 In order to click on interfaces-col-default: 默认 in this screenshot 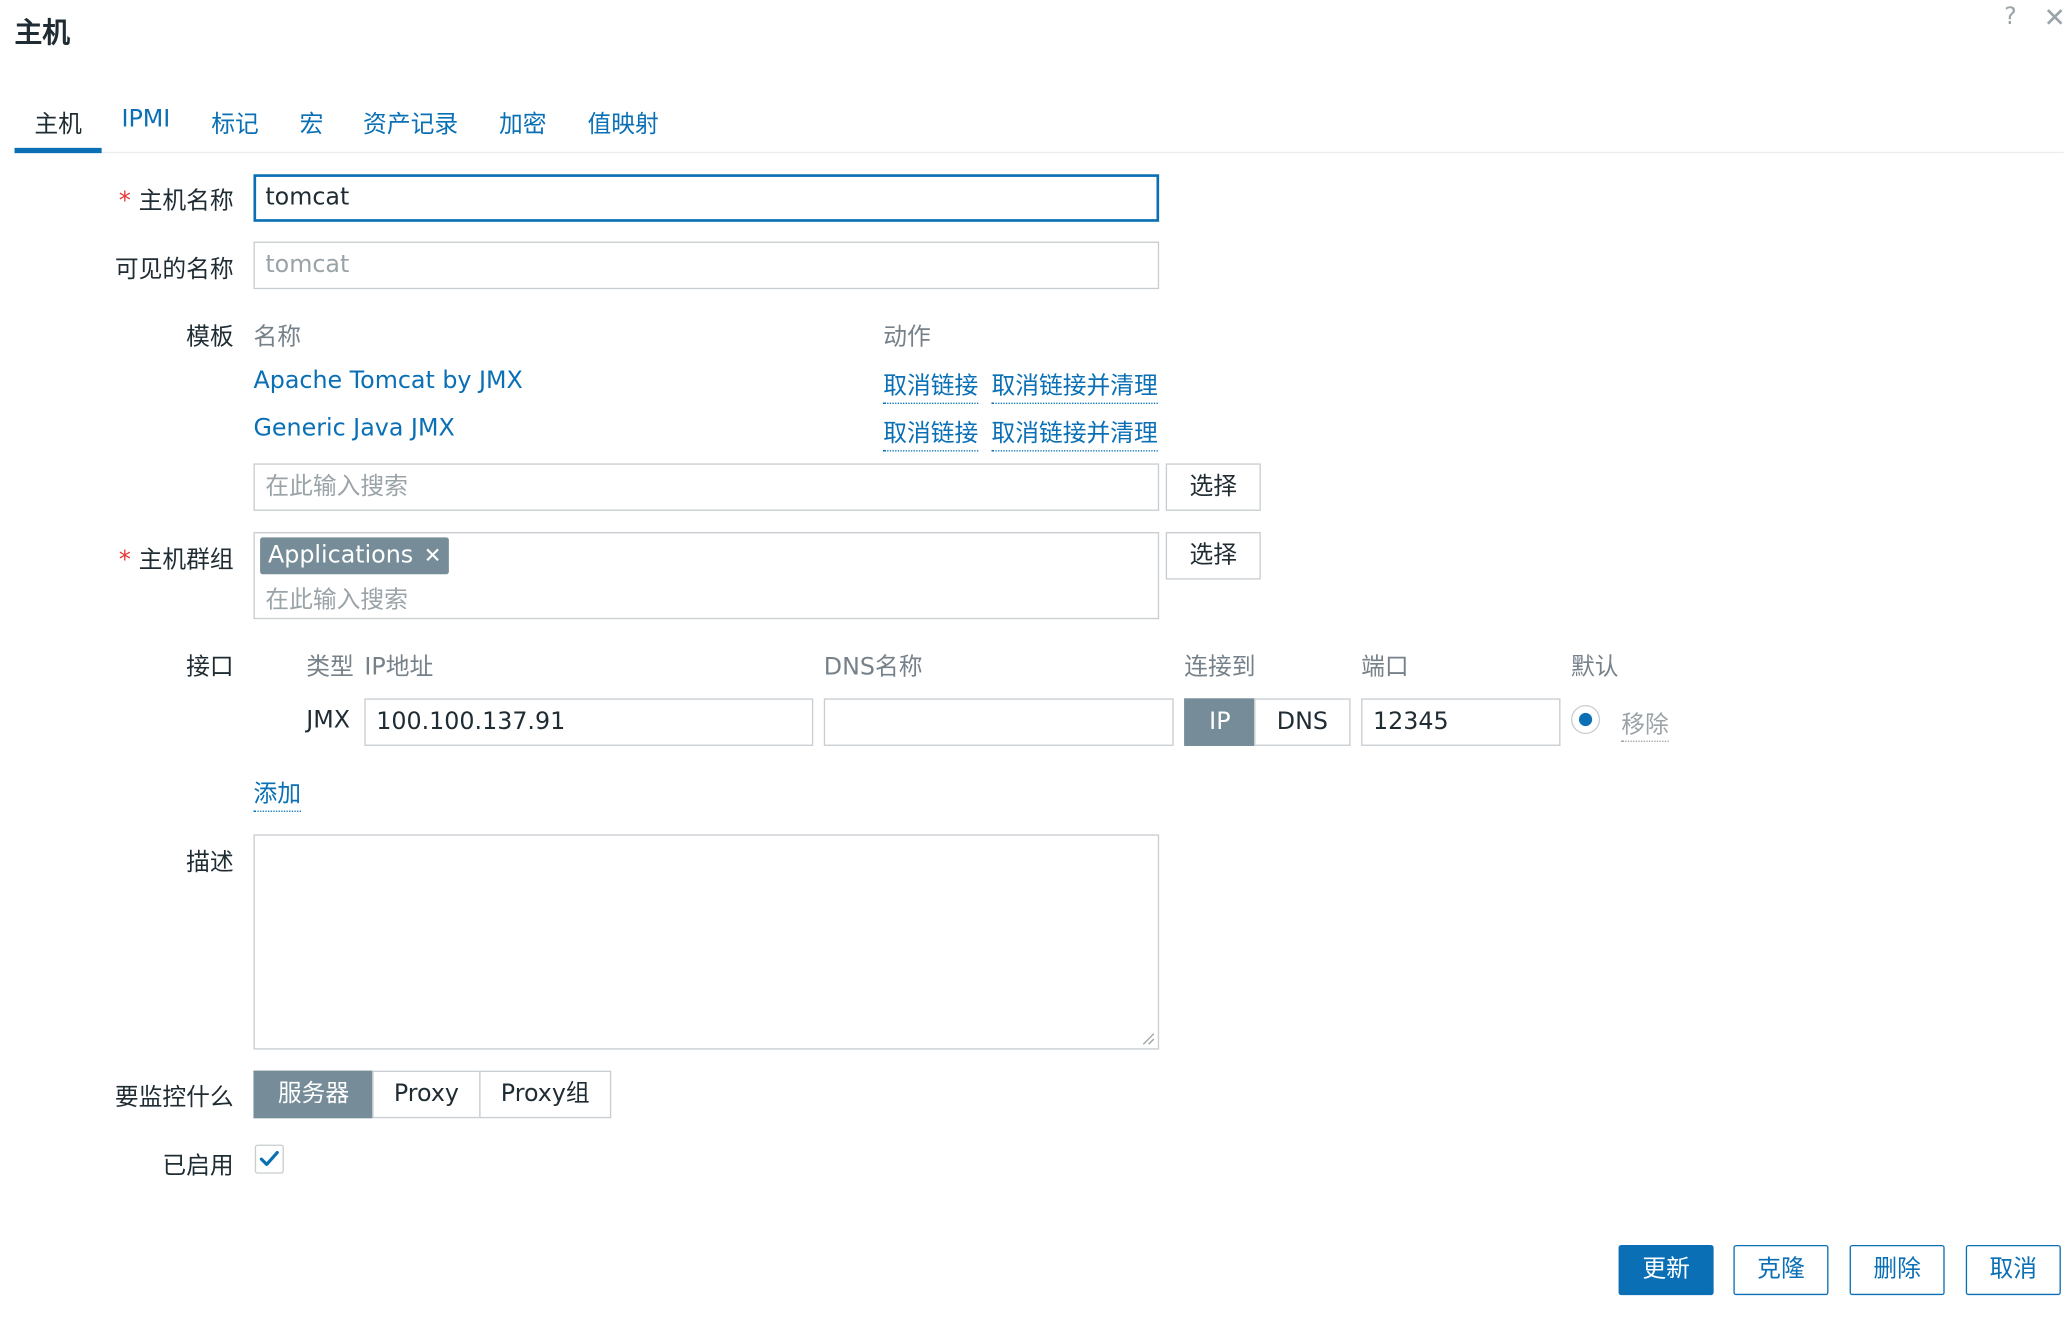, I will do `click(1595, 667)`.